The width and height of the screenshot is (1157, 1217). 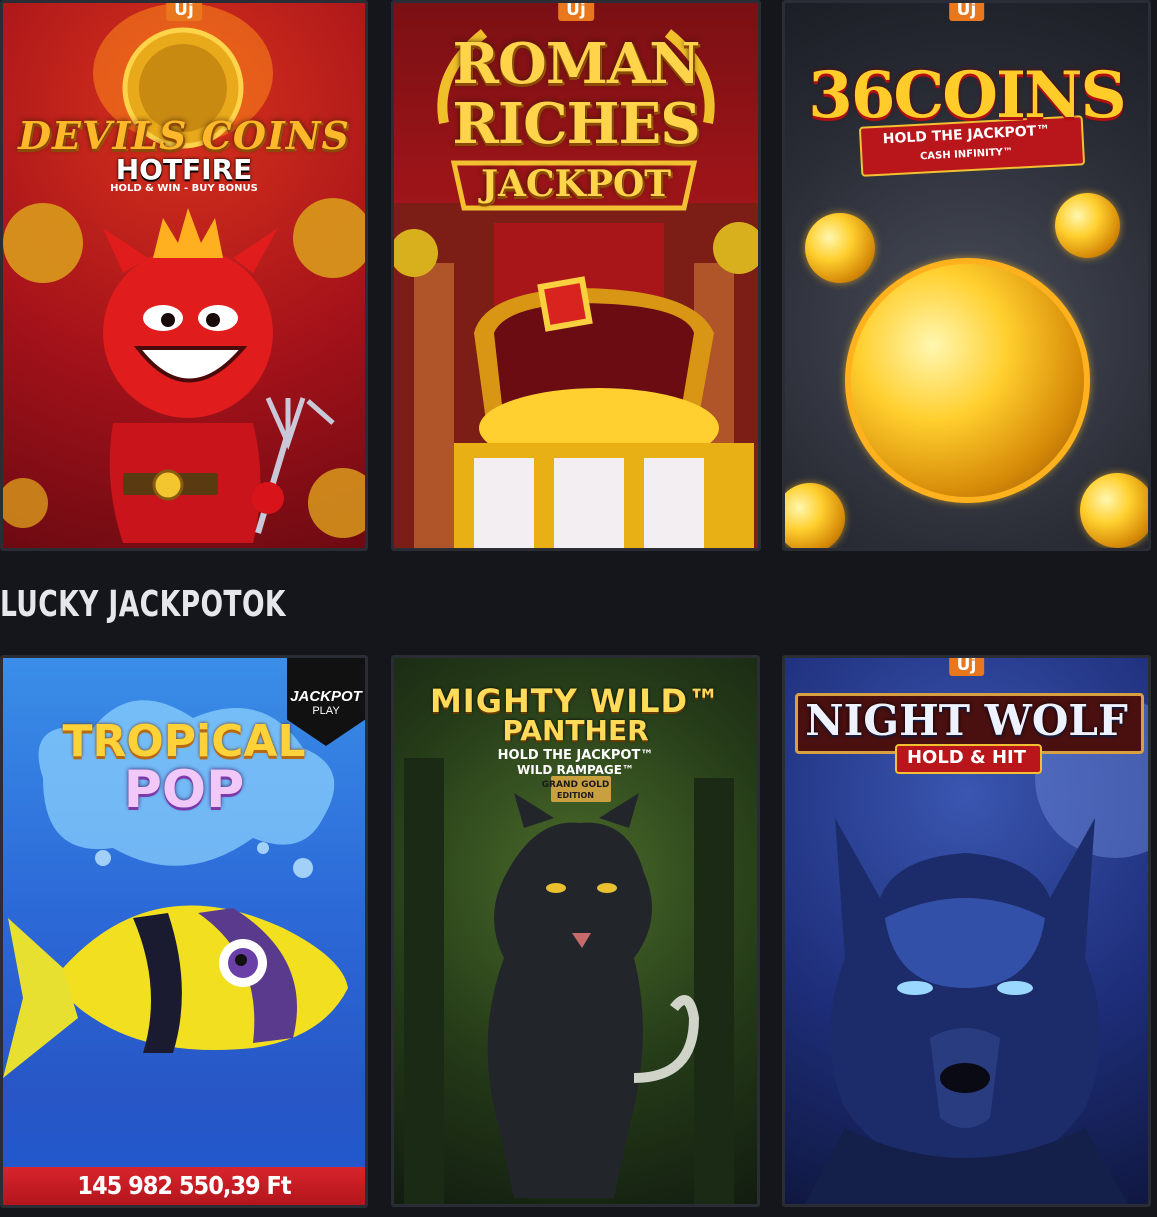 What do you see at coordinates (143, 604) in the screenshot?
I see `section-title: LUCKY JACKPOTOK` at bounding box center [143, 604].